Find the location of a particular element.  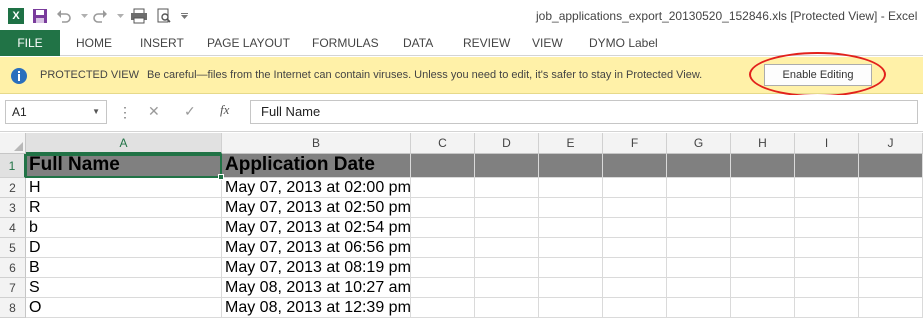

column-header-f: F is located at coordinates (635, 143).